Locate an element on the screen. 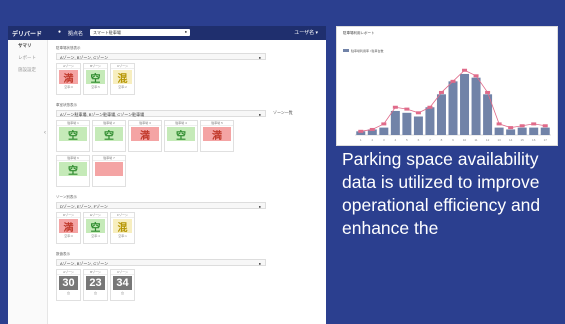  x-tick-label: 3 is located at coordinates (384, 140).